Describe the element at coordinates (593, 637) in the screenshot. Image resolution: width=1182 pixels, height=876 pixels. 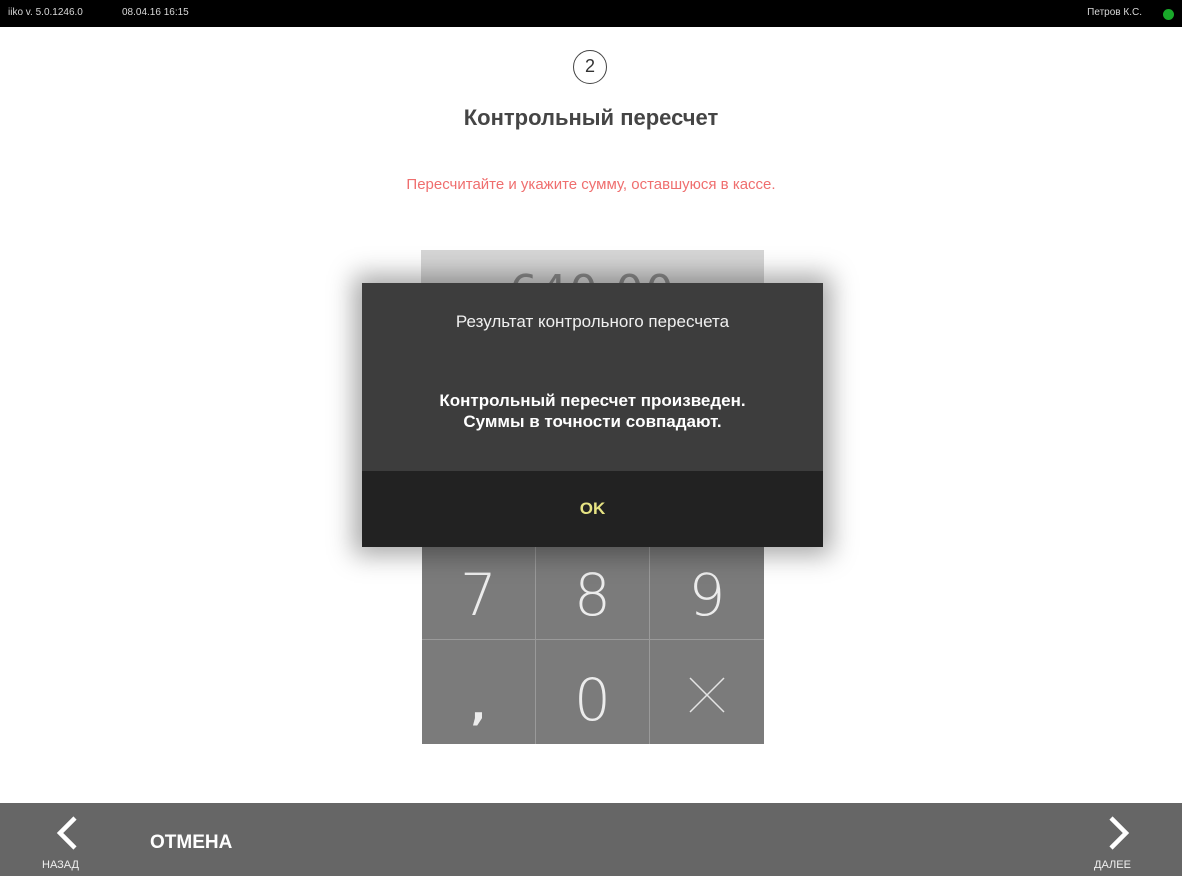
I see `numeric-keypad: 7 8 9 , 0` at that location.